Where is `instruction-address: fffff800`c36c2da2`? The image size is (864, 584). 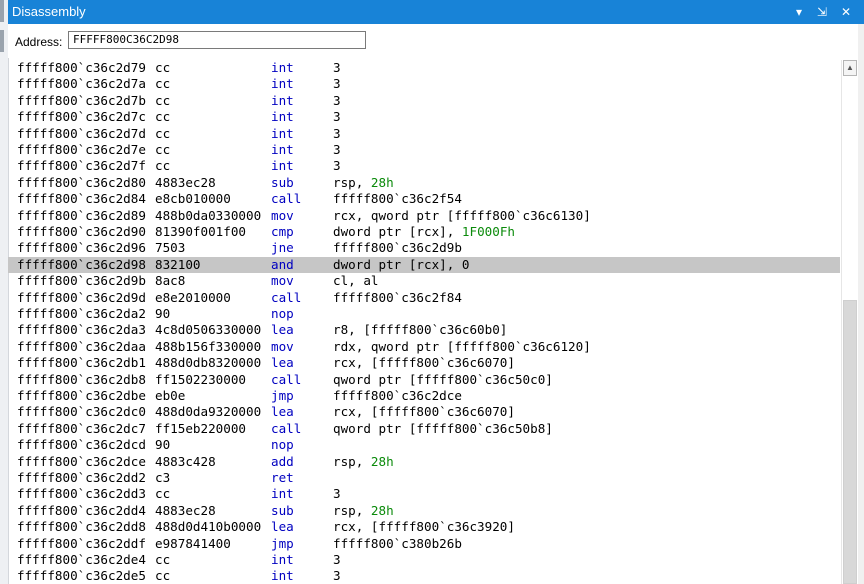 instruction-address: fffff800`c36c2da2 is located at coordinates (81, 313).